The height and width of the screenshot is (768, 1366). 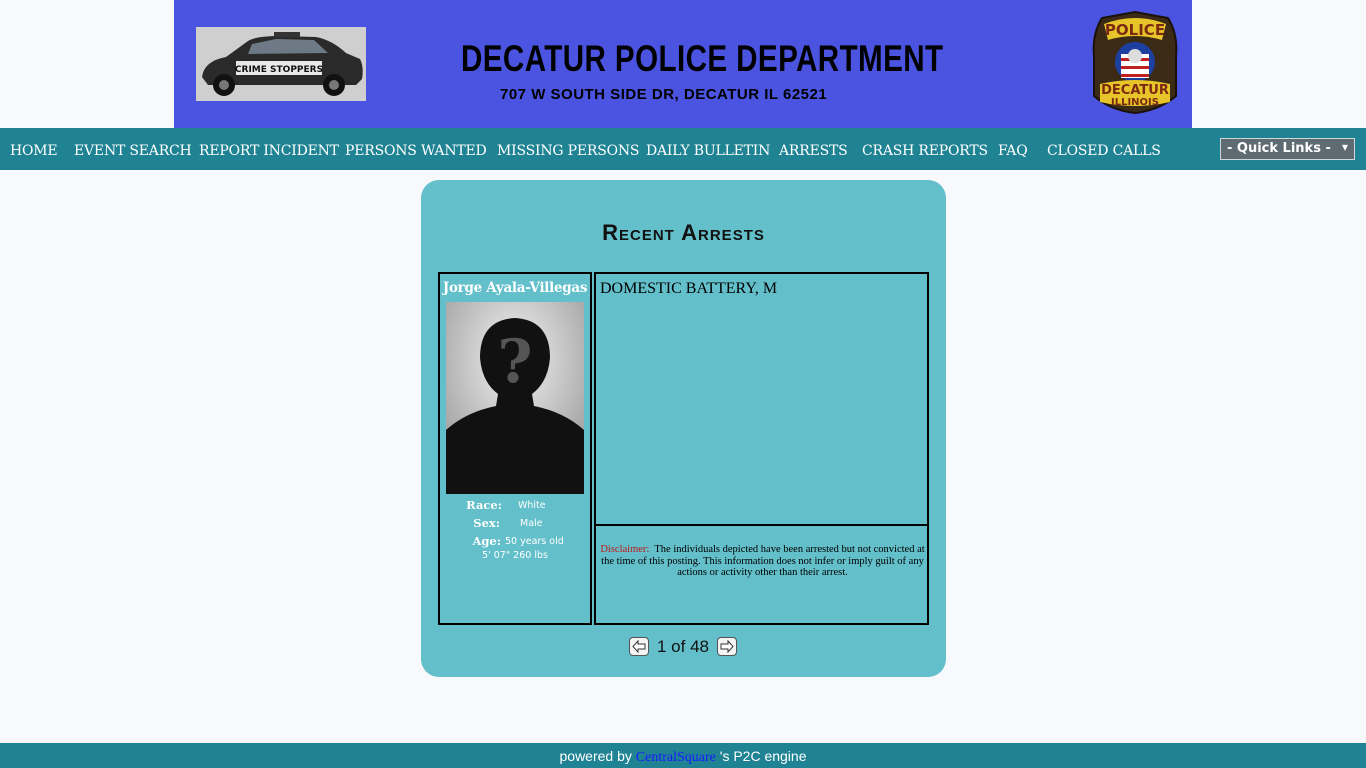 What do you see at coordinates (484, 505) in the screenshot?
I see `race-label: Race:` at bounding box center [484, 505].